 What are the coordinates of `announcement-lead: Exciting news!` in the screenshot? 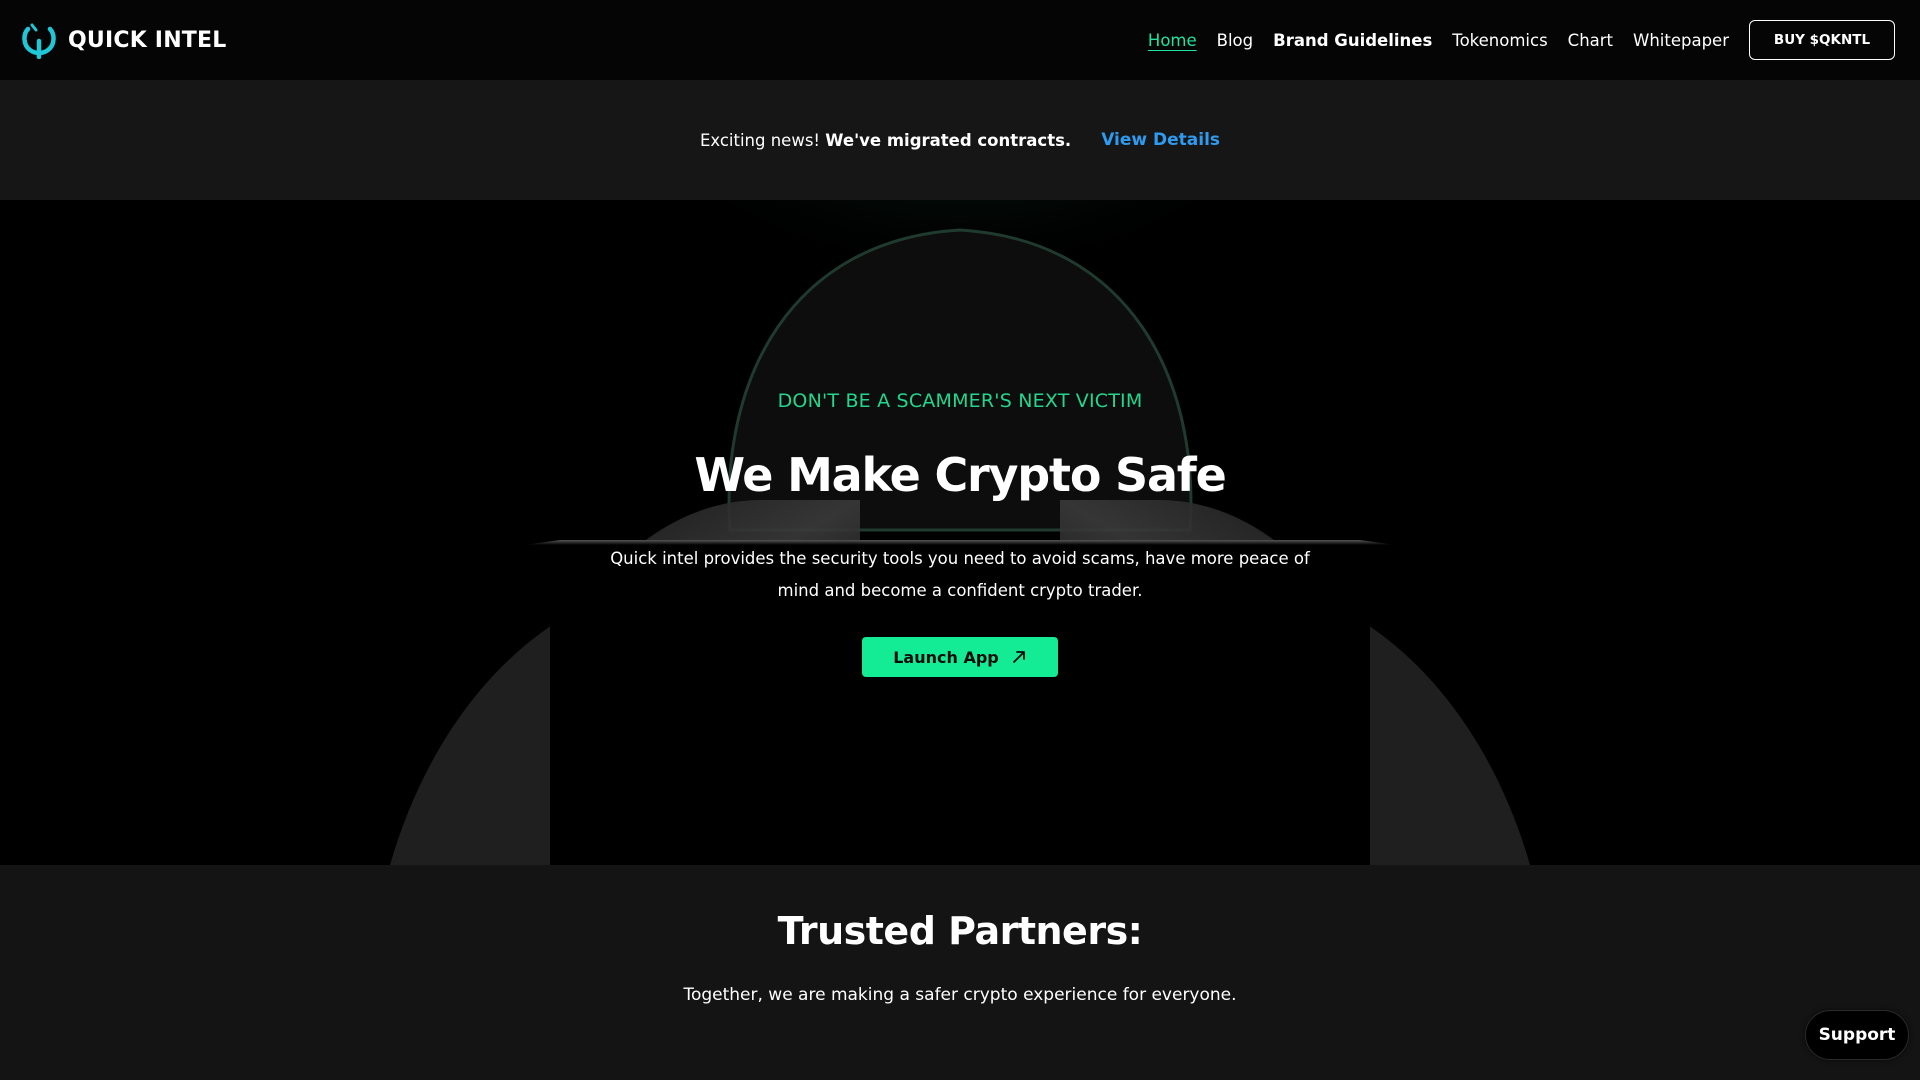 It's located at (760, 140).